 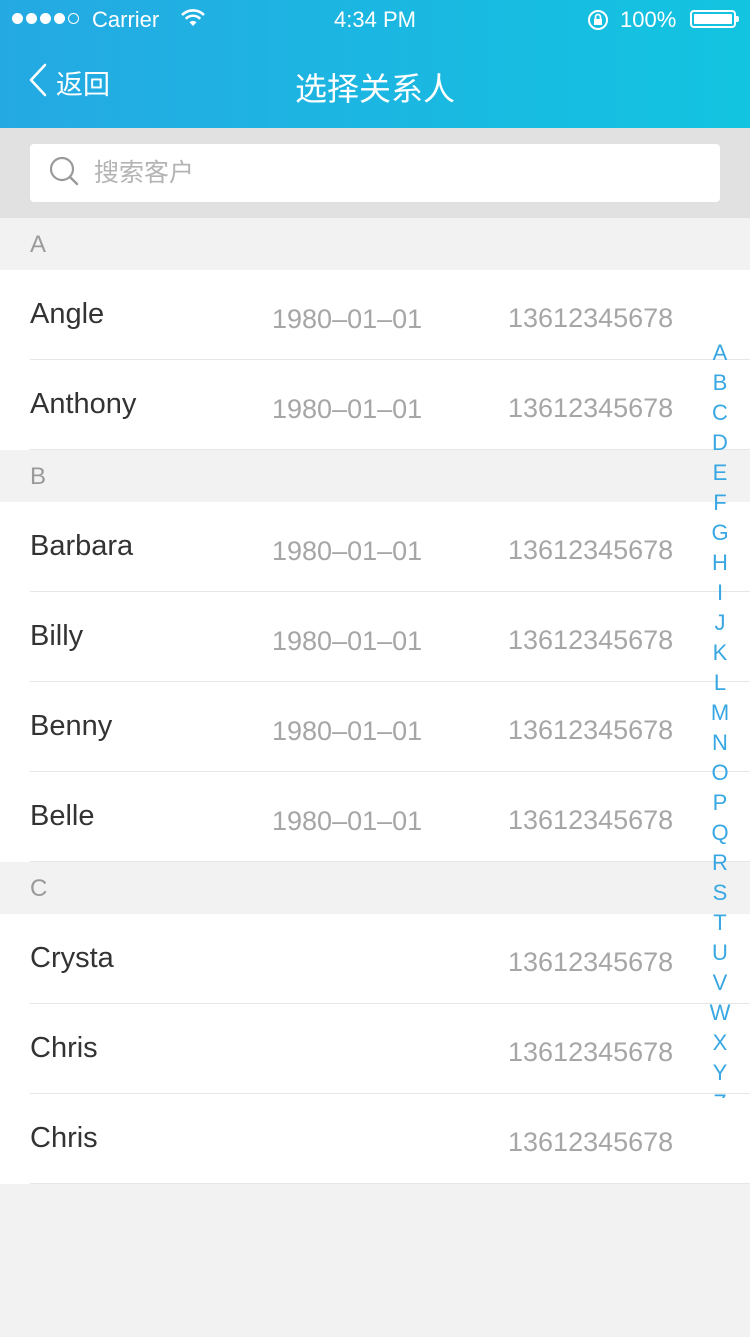 I want to click on contact-name: Benny, so click(x=71, y=726).